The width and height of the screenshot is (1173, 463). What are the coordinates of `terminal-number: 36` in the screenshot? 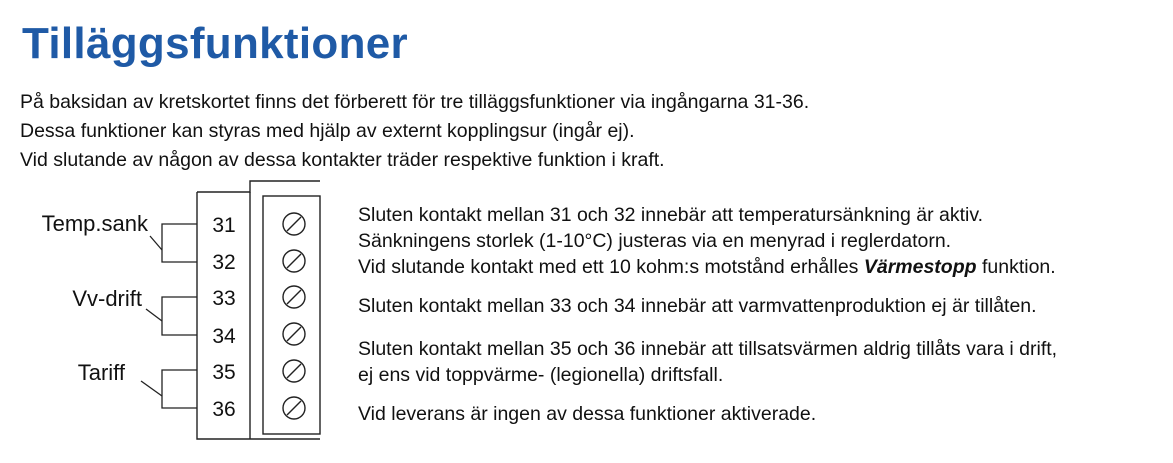 It's located at (223, 409).